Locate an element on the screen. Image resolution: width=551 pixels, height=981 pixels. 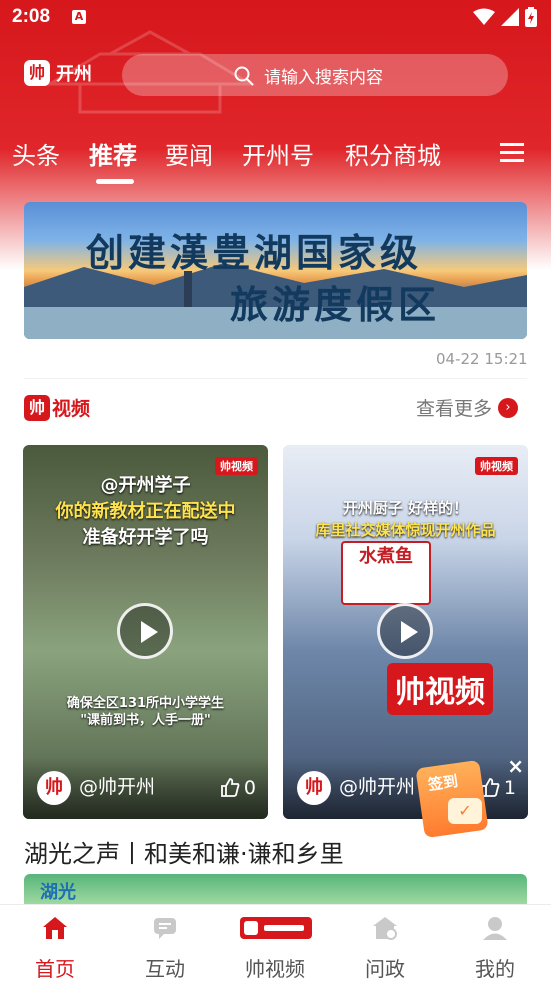
battery-icon is located at coordinates (531, 17).